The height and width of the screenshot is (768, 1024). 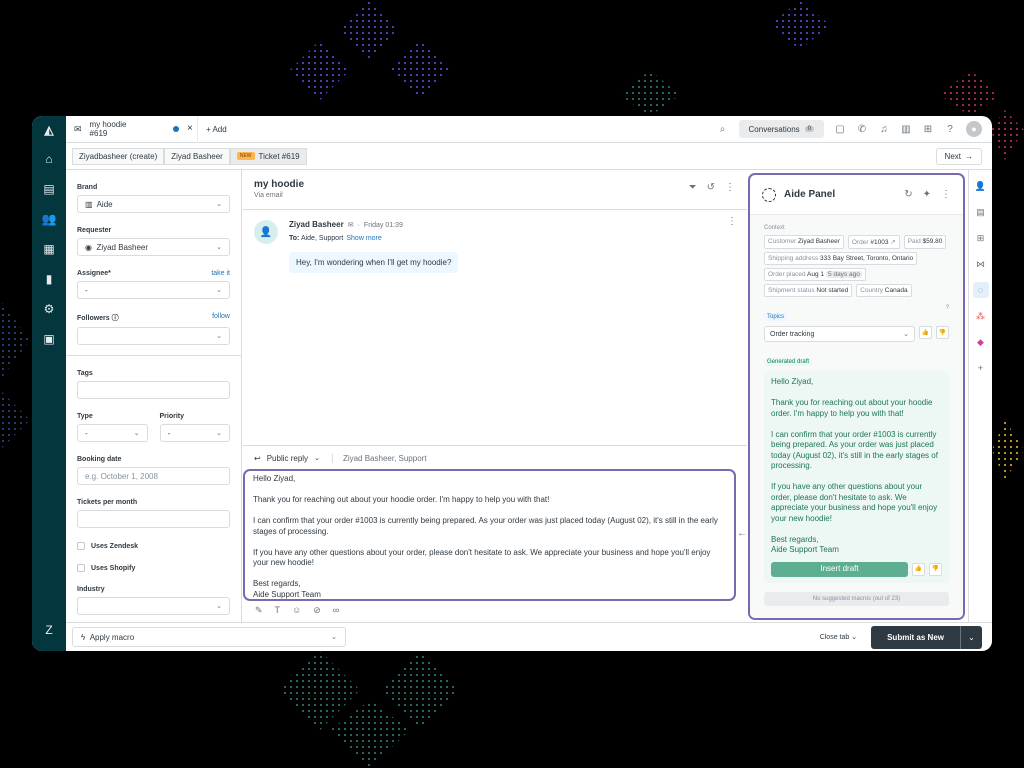 What do you see at coordinates (153, 519) in the screenshot?
I see `tickets-per-month-input` at bounding box center [153, 519].